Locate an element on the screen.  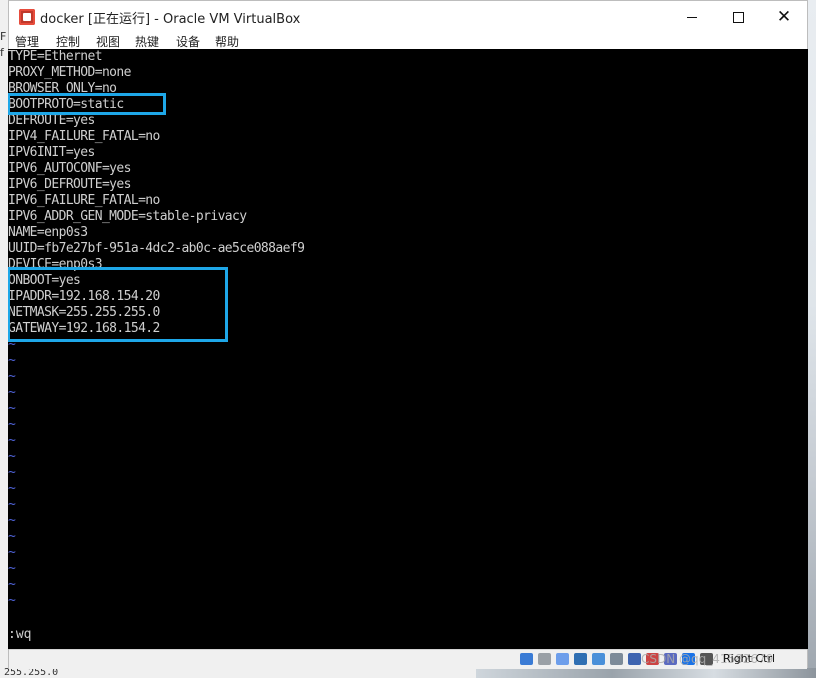
minimize-icon is located at coordinates (692, 17).